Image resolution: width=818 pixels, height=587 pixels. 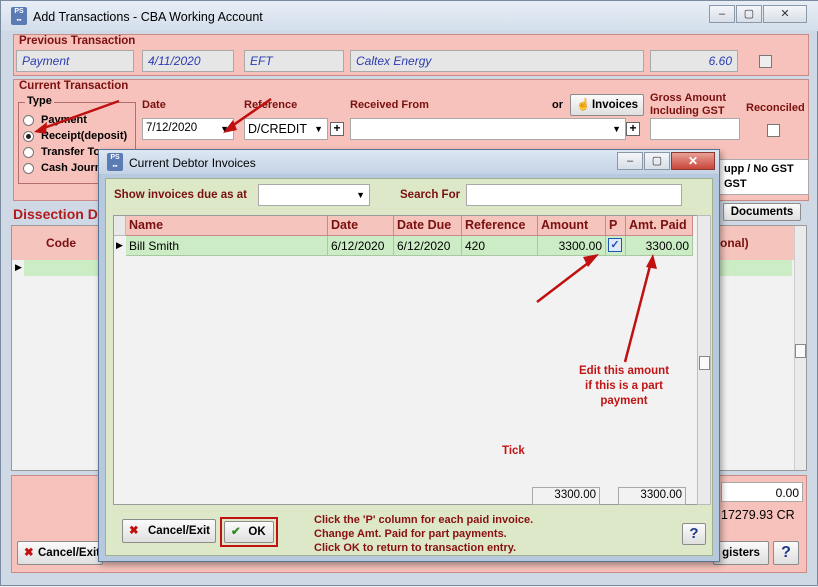 I want to click on annotation-edit-text-2: if this is a part, so click(x=624, y=386).